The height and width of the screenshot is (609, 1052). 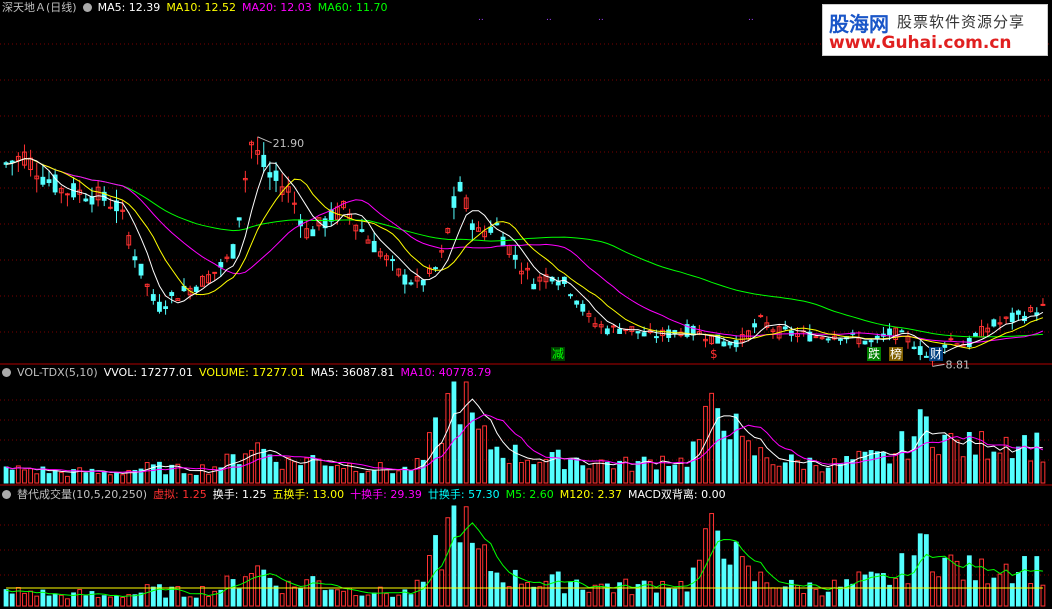 What do you see at coordinates (57, 372) in the screenshot?
I see `volume-title: VOL-TDX(5,10)` at bounding box center [57, 372].